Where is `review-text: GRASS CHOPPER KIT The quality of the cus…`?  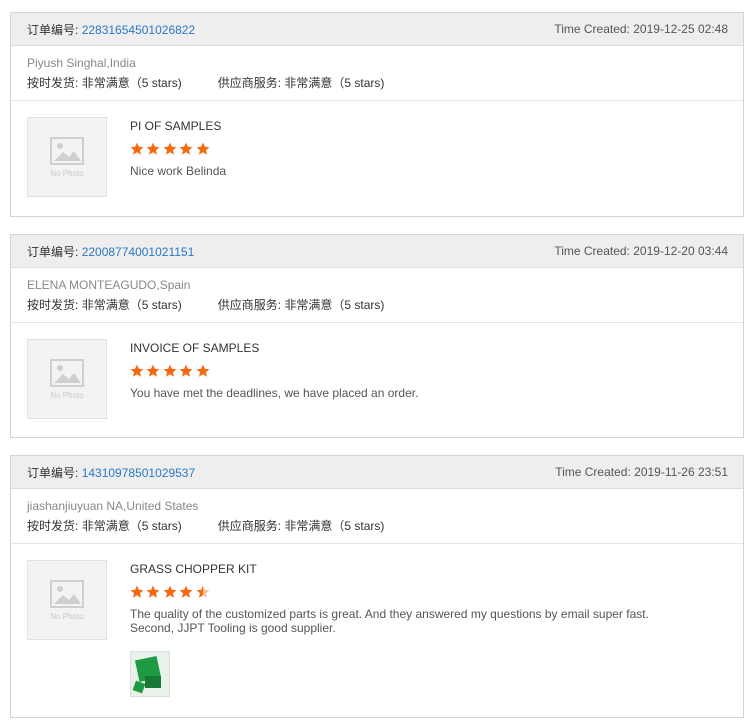 review-text: GRASS CHOPPER KIT The quality of the cus… is located at coordinates (428, 629).